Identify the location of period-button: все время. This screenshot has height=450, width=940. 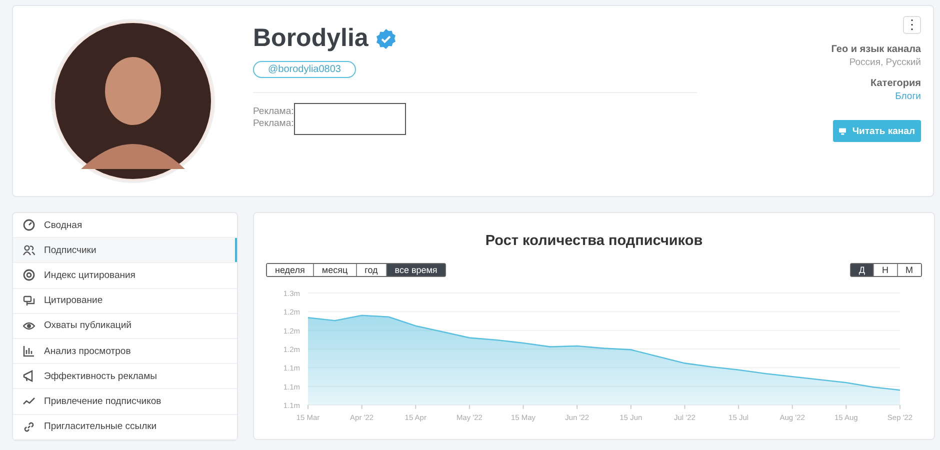
(416, 270).